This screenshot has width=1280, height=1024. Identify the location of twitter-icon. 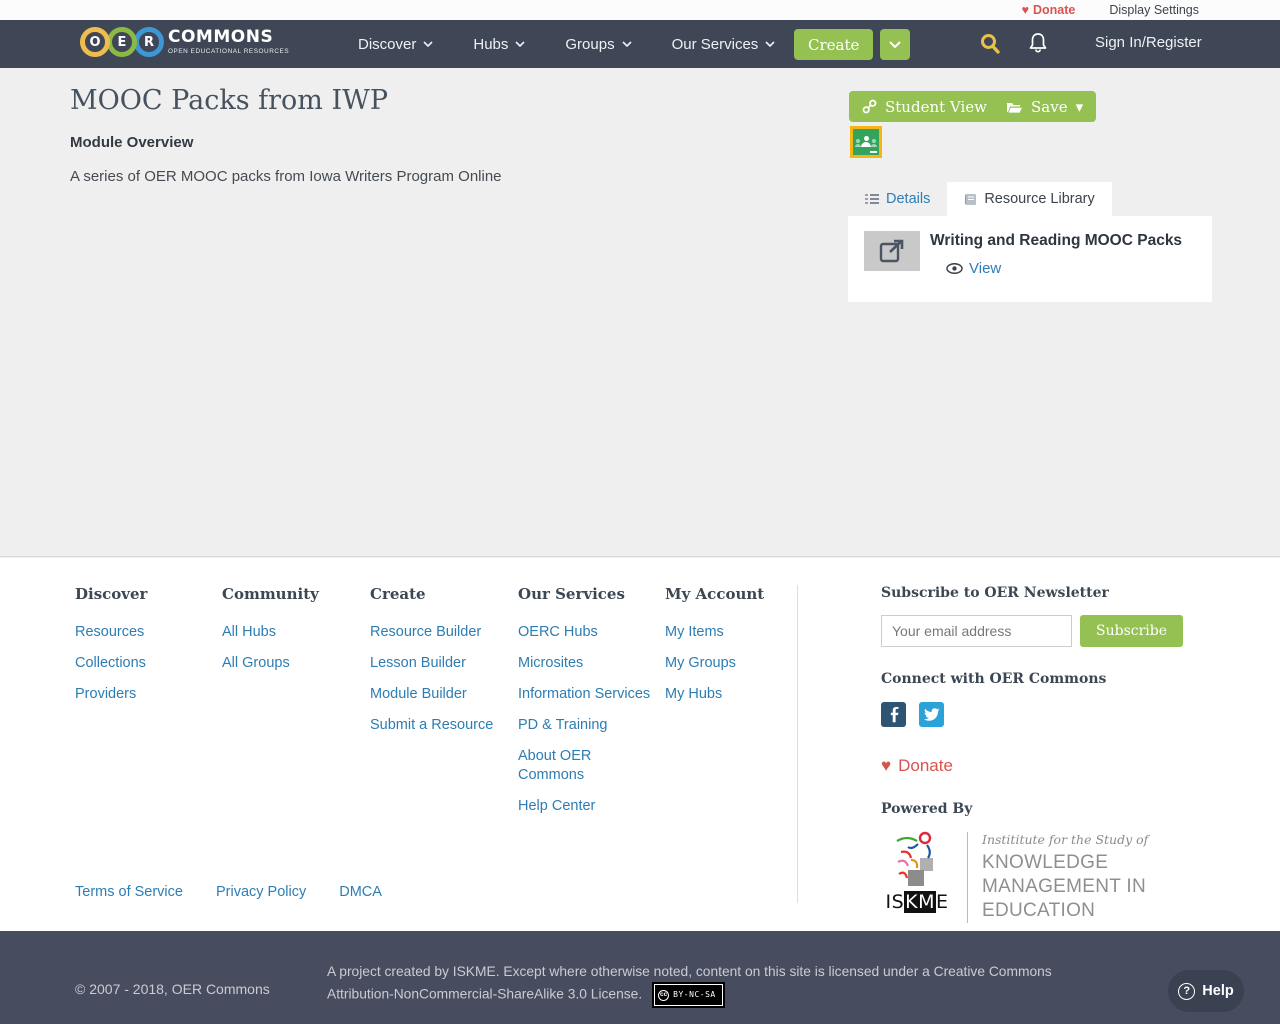
(931, 714).